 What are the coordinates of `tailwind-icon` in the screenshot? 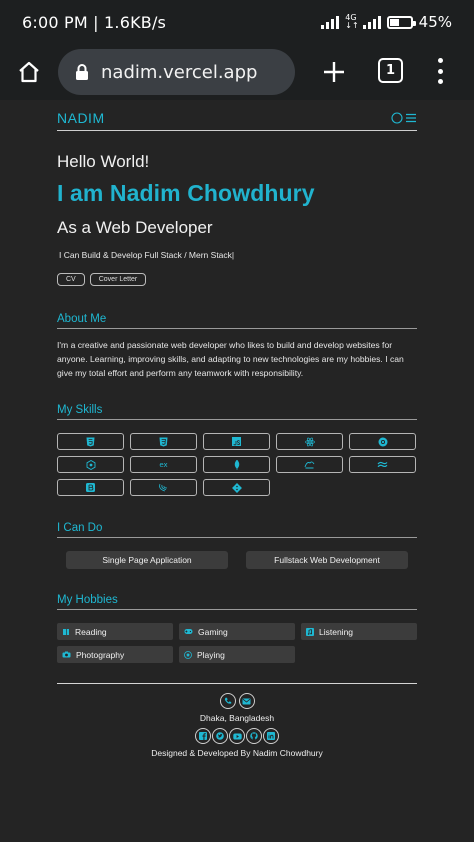 It's located at (382, 464).